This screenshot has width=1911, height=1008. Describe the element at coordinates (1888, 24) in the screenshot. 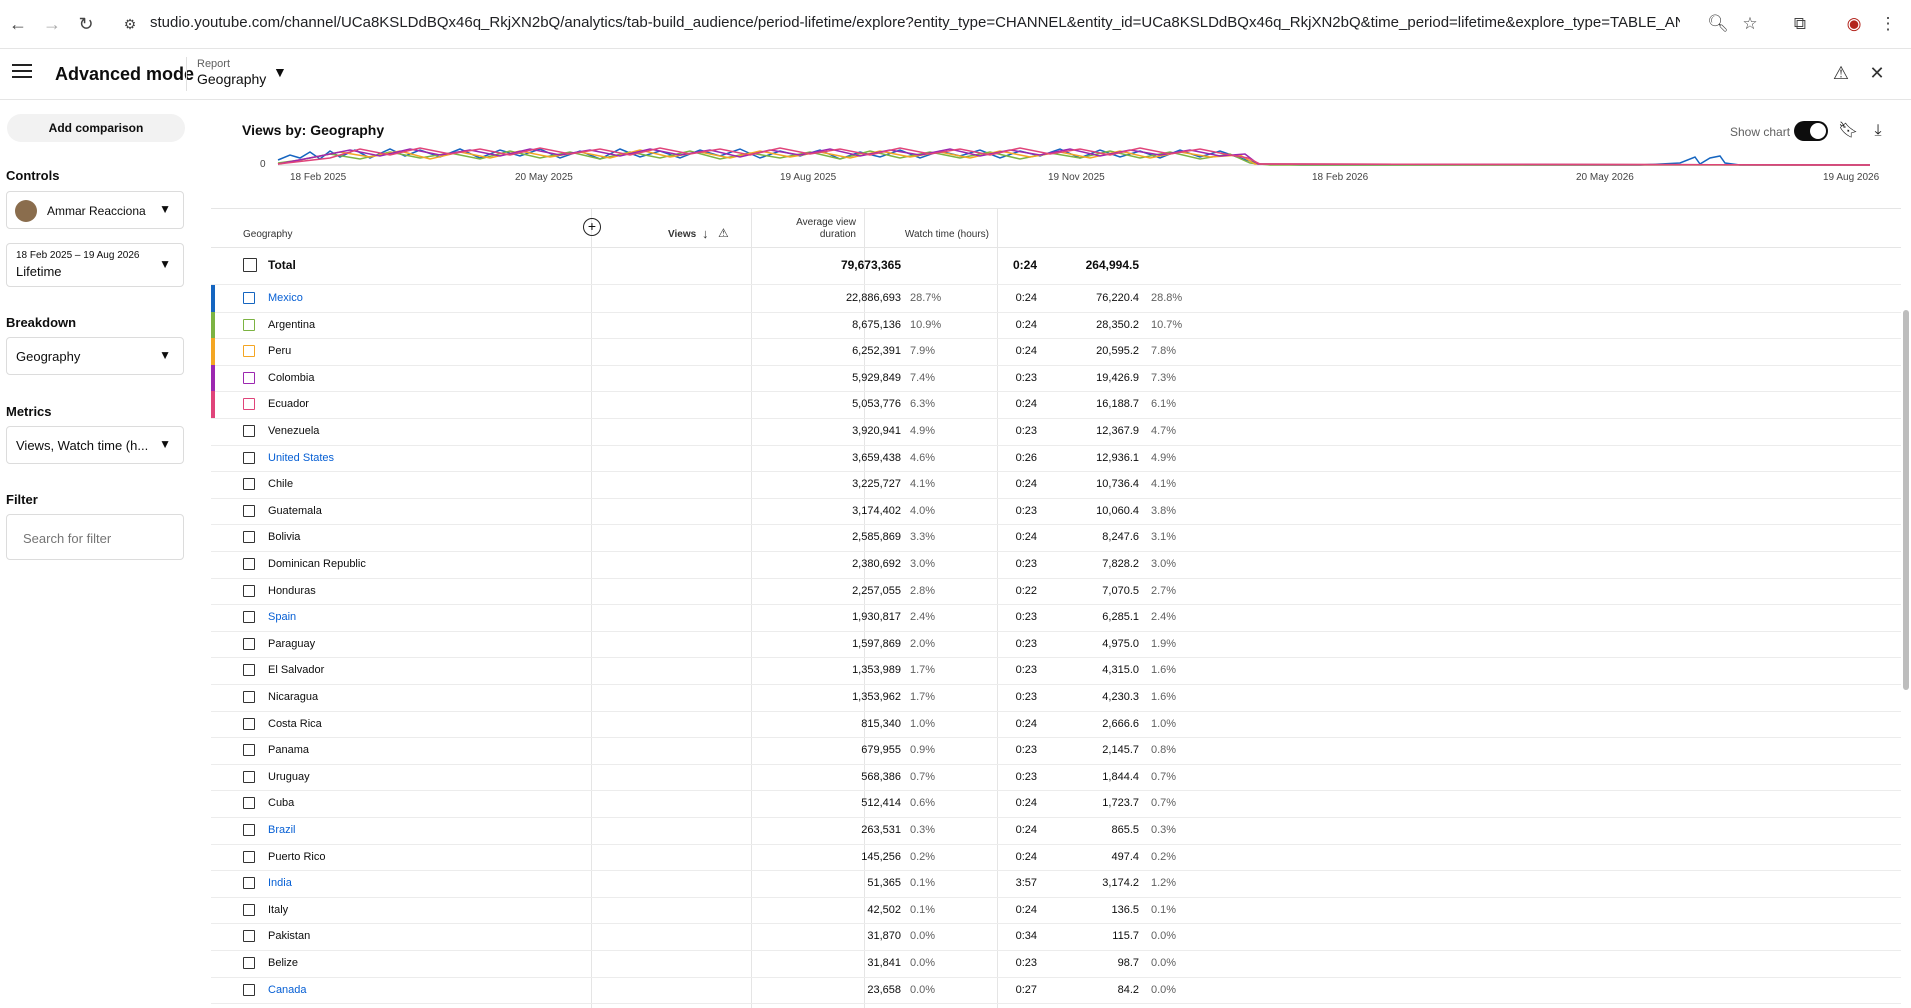

I see `browser-menu-icon: ⋮` at that location.